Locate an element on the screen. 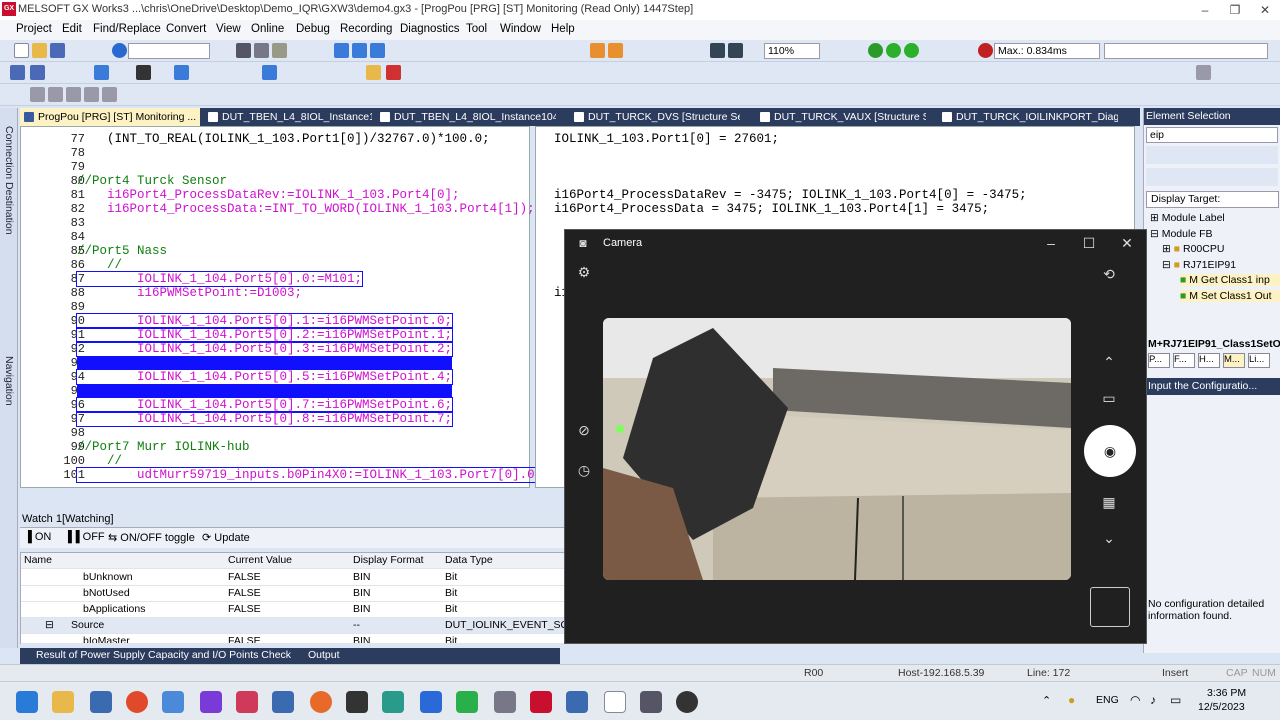 This screenshot has width=1280, height=720. comment-off-icon is located at coordinates (55, 94).